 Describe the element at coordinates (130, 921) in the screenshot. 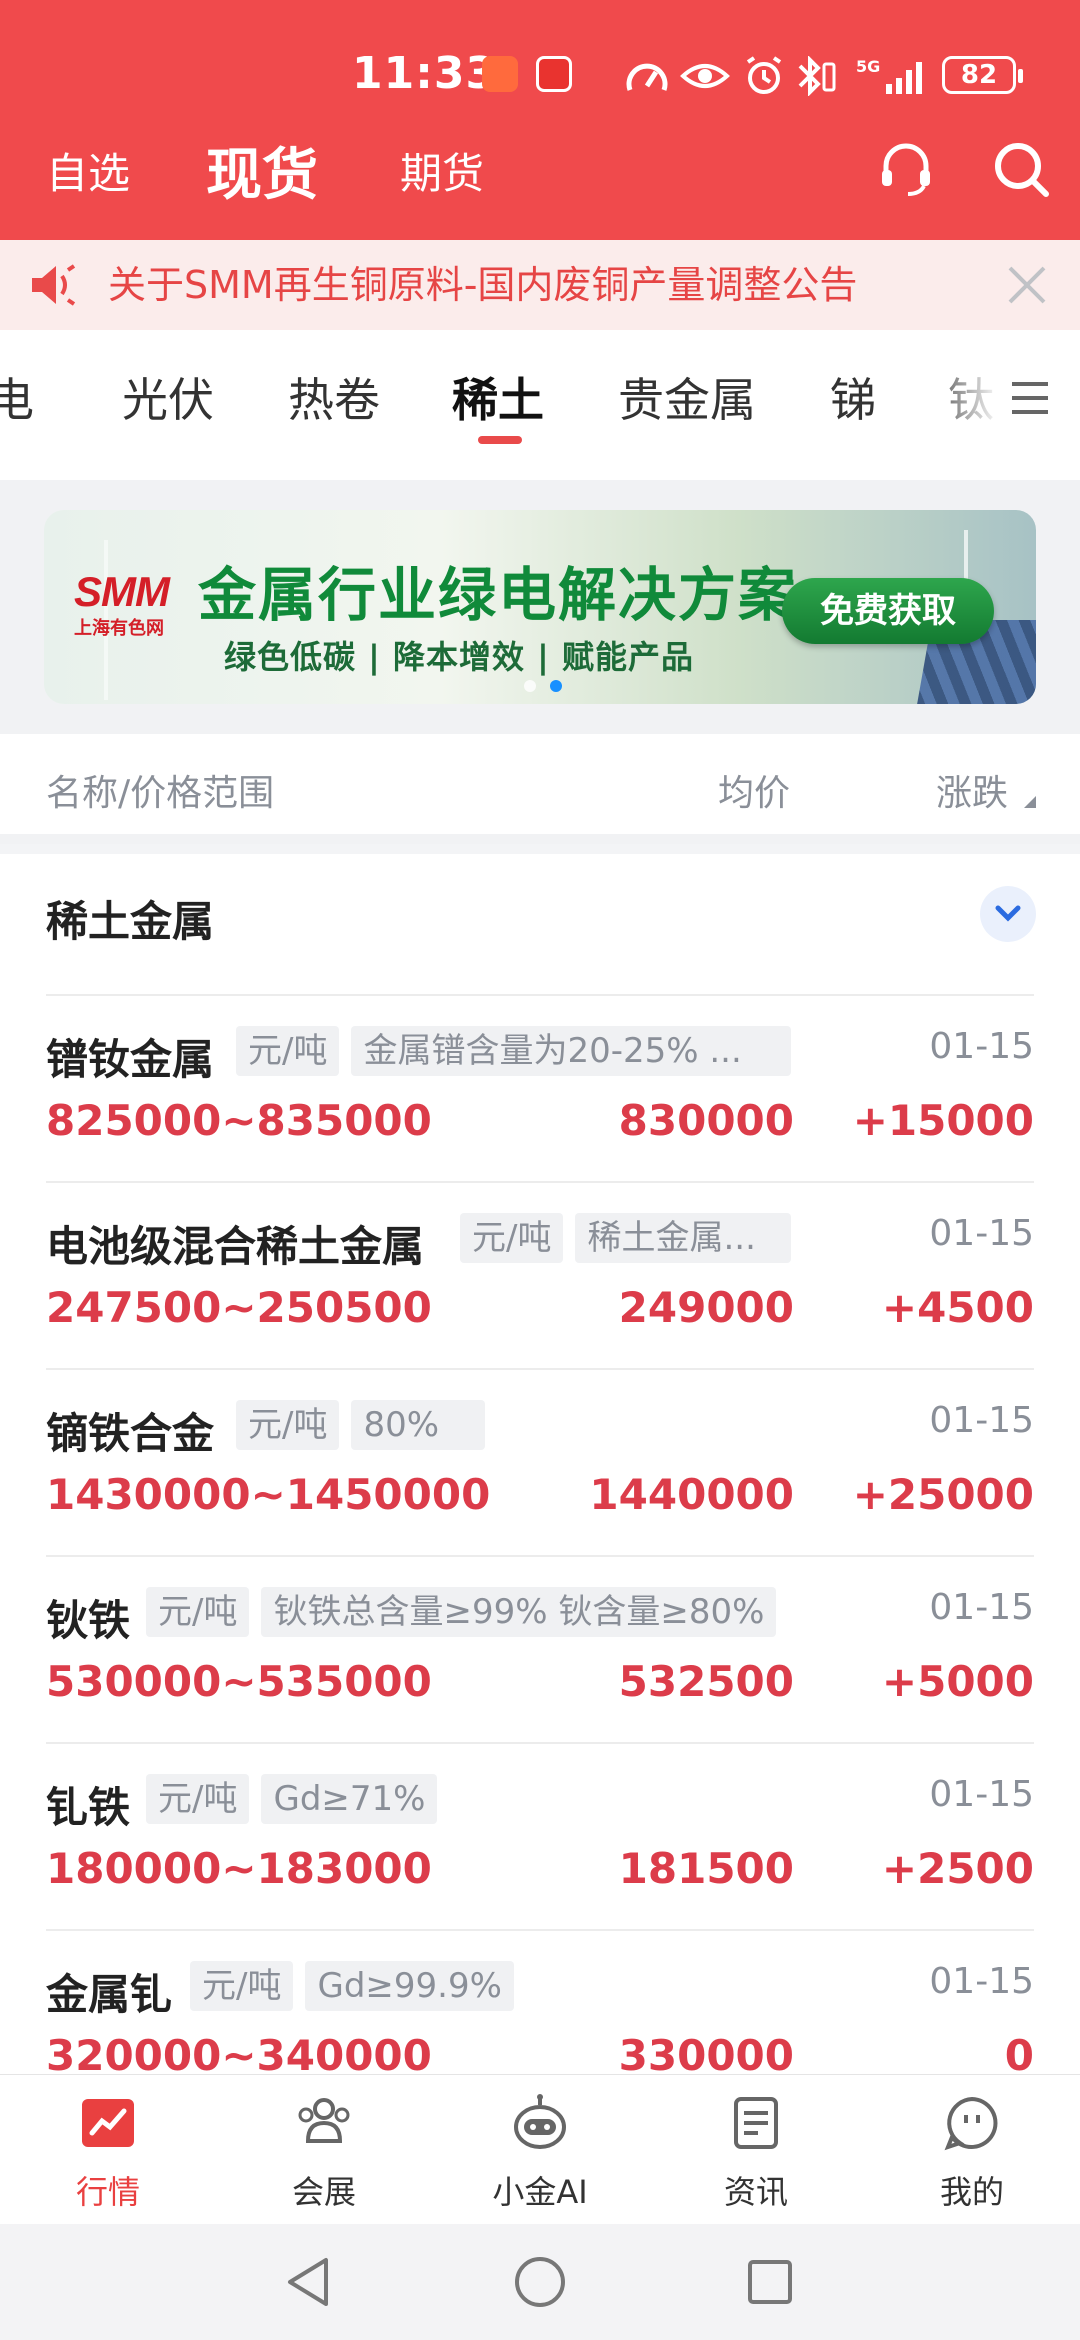

I see `group-title: 稀土金属` at that location.